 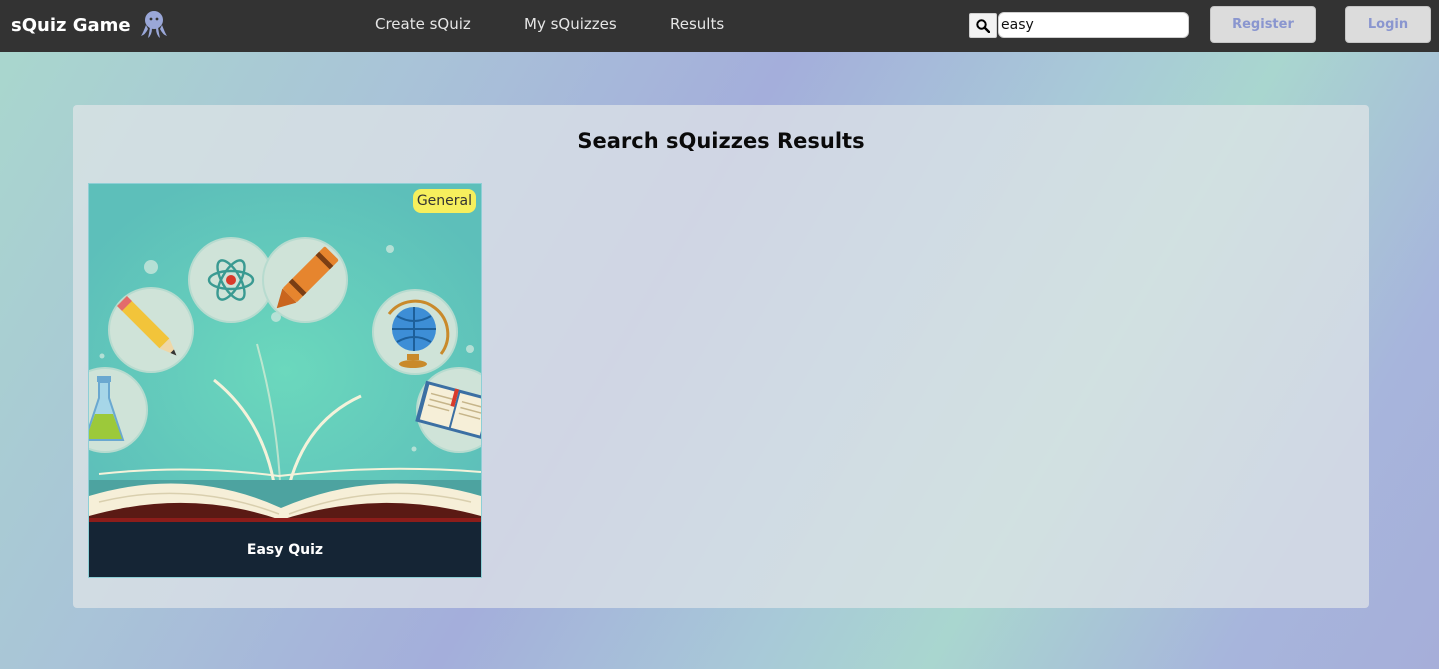 What do you see at coordinates (721, 141) in the screenshot?
I see `page-title: Search sQuizzes Results` at bounding box center [721, 141].